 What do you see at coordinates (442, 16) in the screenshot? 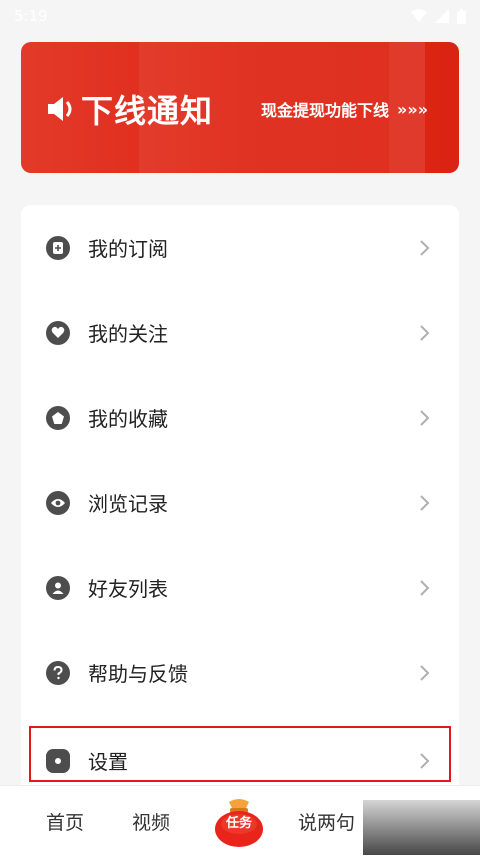
I see `signal-icon` at bounding box center [442, 16].